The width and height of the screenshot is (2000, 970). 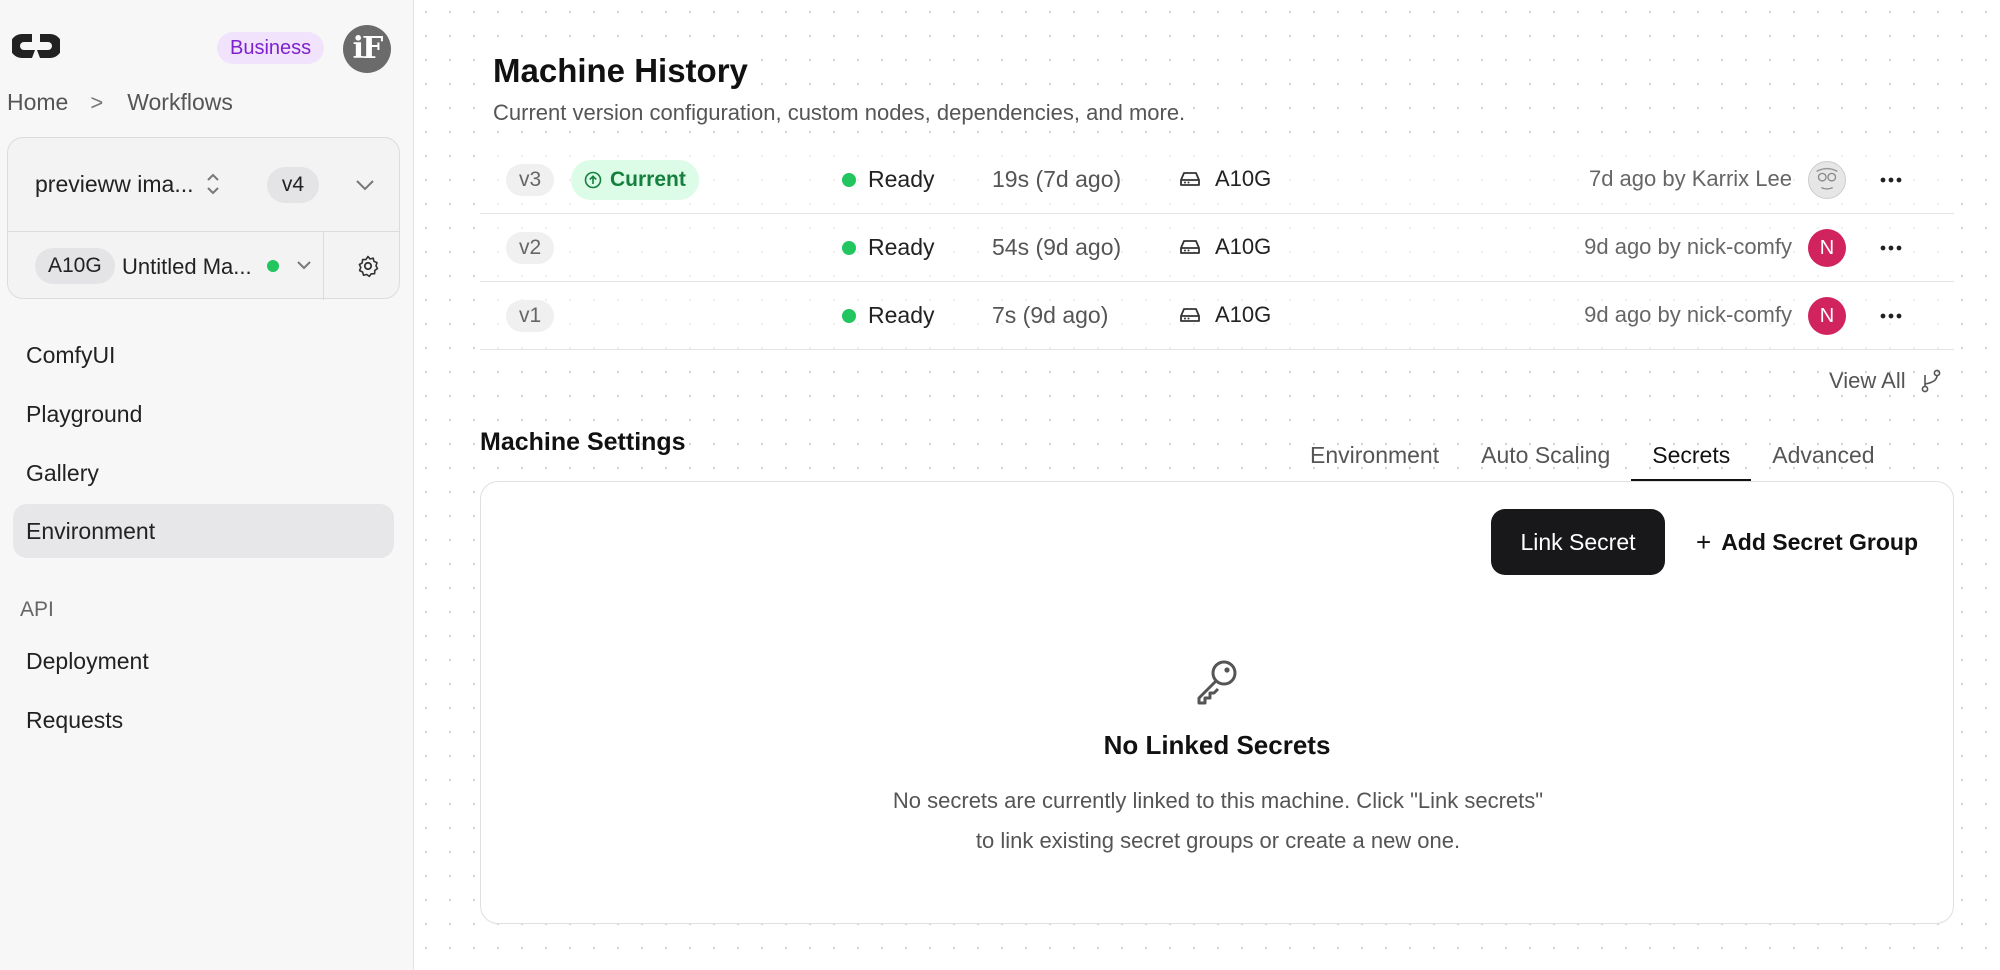 What do you see at coordinates (1827, 180) in the screenshot?
I see `user-photo-avatar` at bounding box center [1827, 180].